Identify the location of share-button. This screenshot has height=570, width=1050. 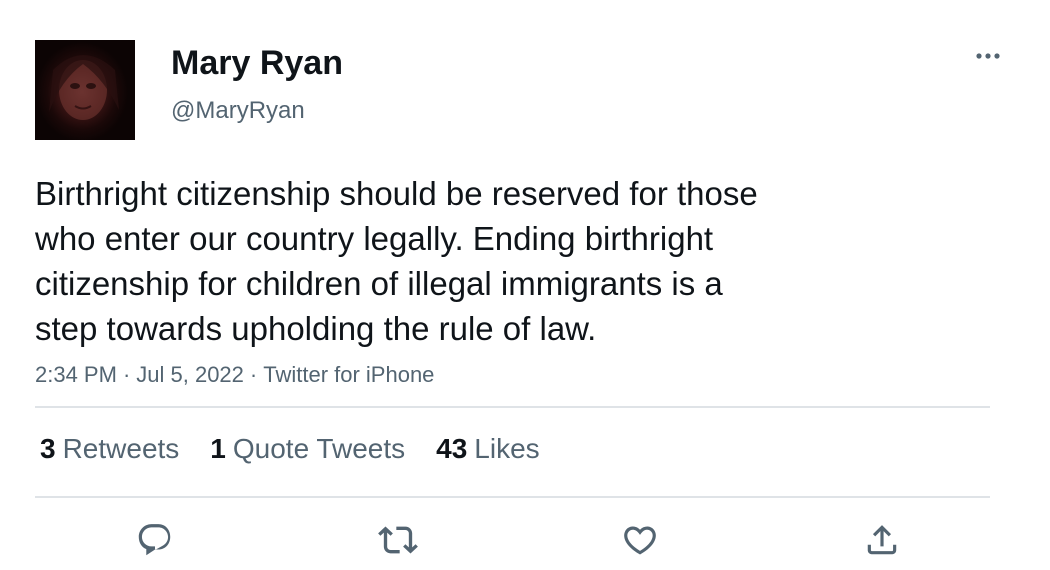
(882, 540).